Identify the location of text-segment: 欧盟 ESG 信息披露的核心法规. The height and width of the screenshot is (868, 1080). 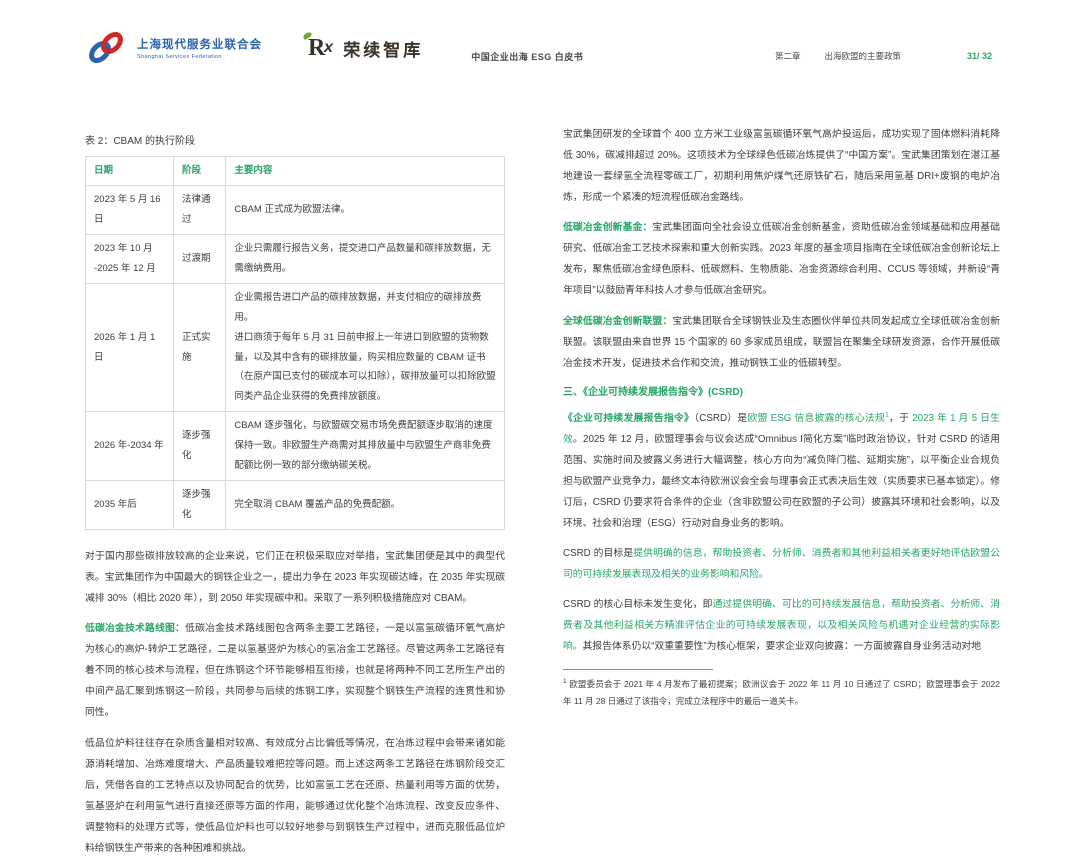
(816, 418).